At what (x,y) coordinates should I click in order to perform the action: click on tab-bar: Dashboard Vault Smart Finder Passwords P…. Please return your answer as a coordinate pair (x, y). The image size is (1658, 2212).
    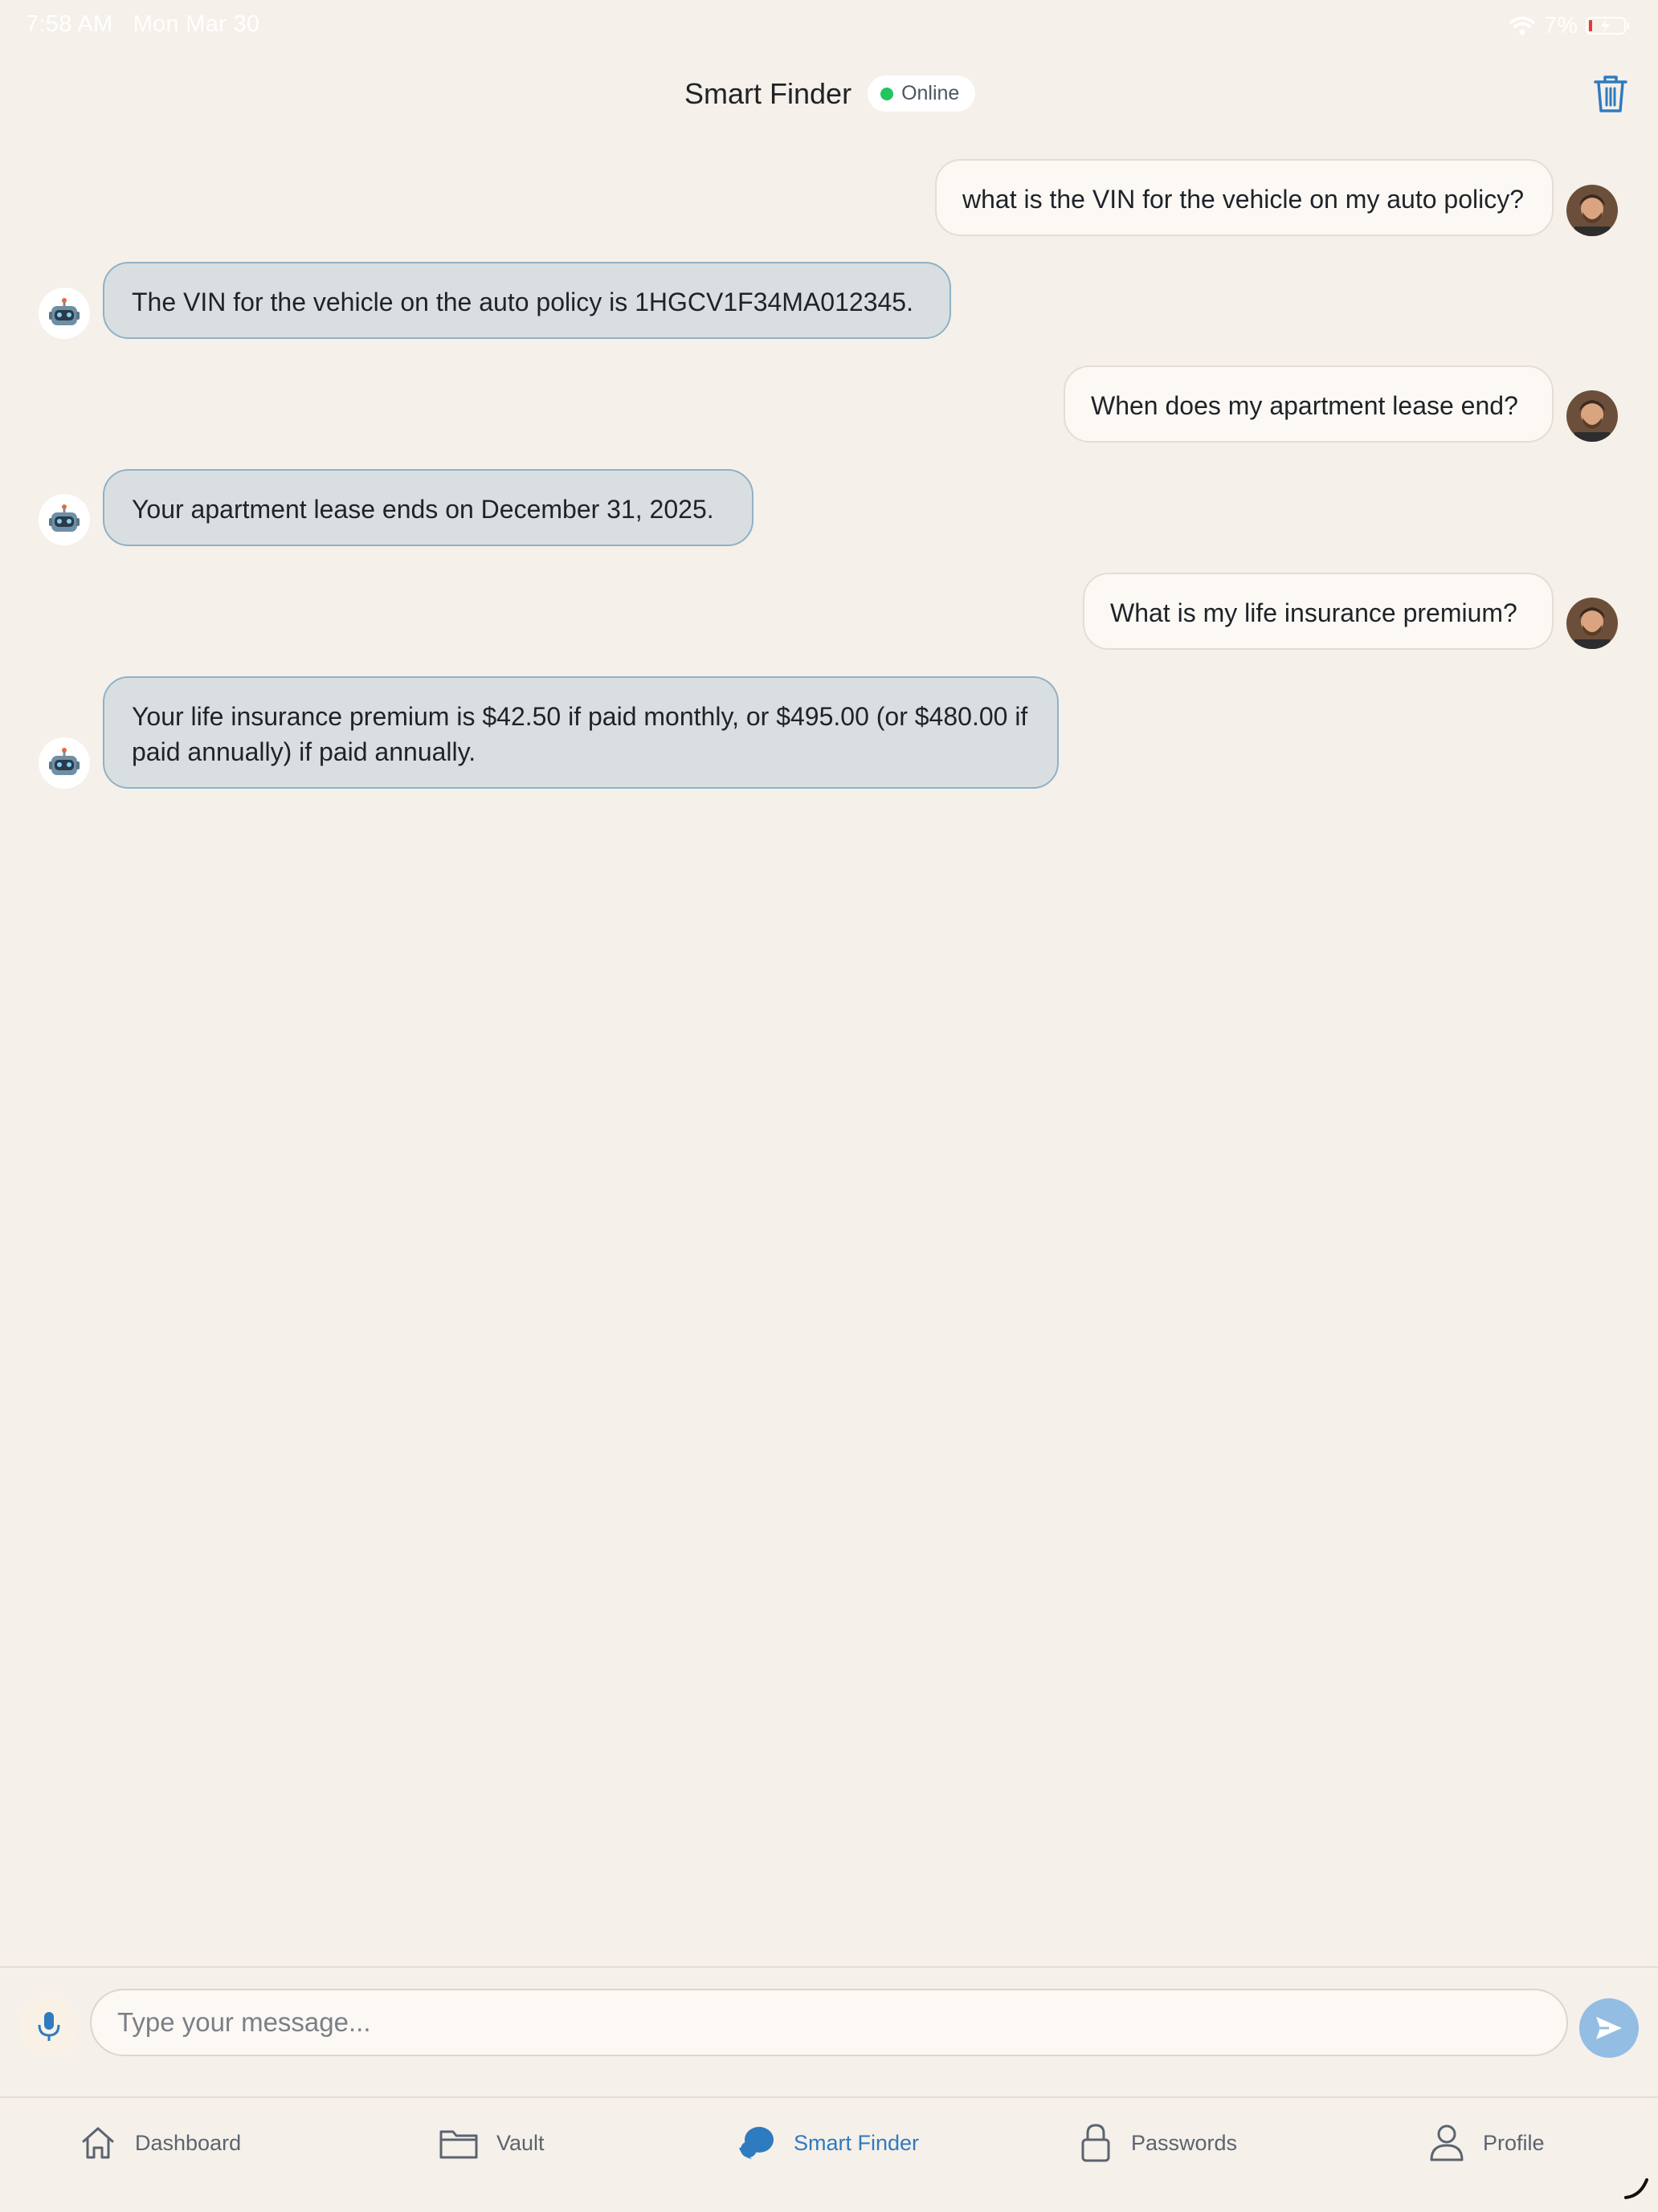
    Looking at the image, I should click on (829, 2154).